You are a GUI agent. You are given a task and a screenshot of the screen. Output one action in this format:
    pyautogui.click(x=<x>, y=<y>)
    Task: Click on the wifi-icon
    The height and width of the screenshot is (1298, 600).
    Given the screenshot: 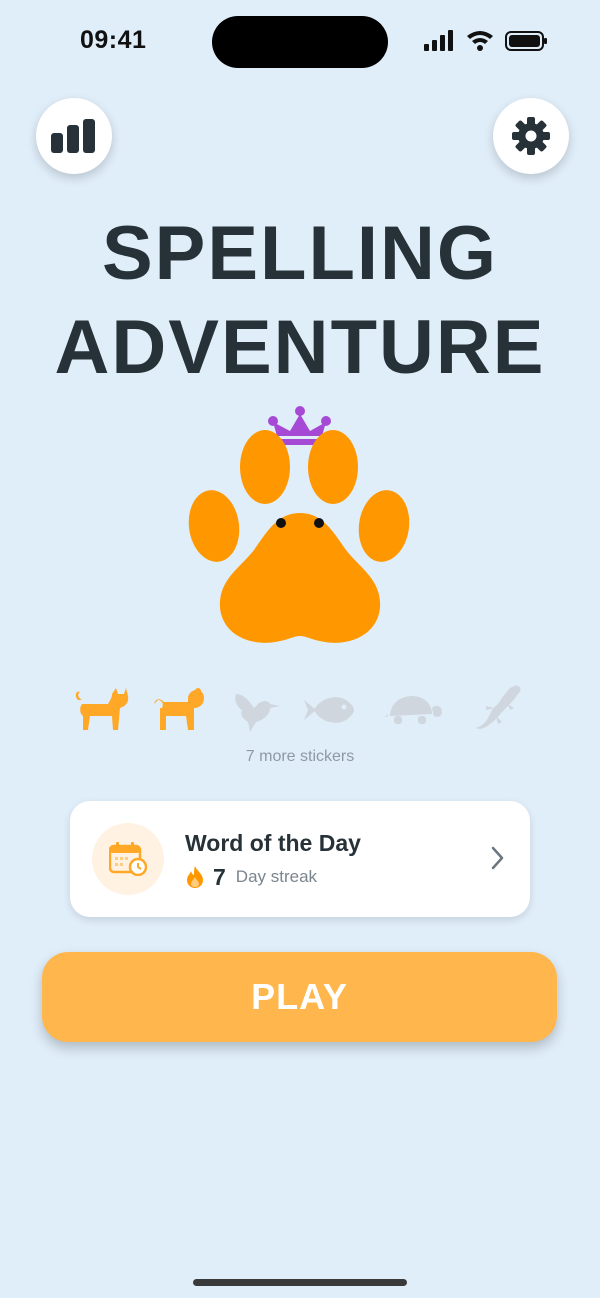 What is the action you would take?
    pyautogui.click(x=480, y=41)
    